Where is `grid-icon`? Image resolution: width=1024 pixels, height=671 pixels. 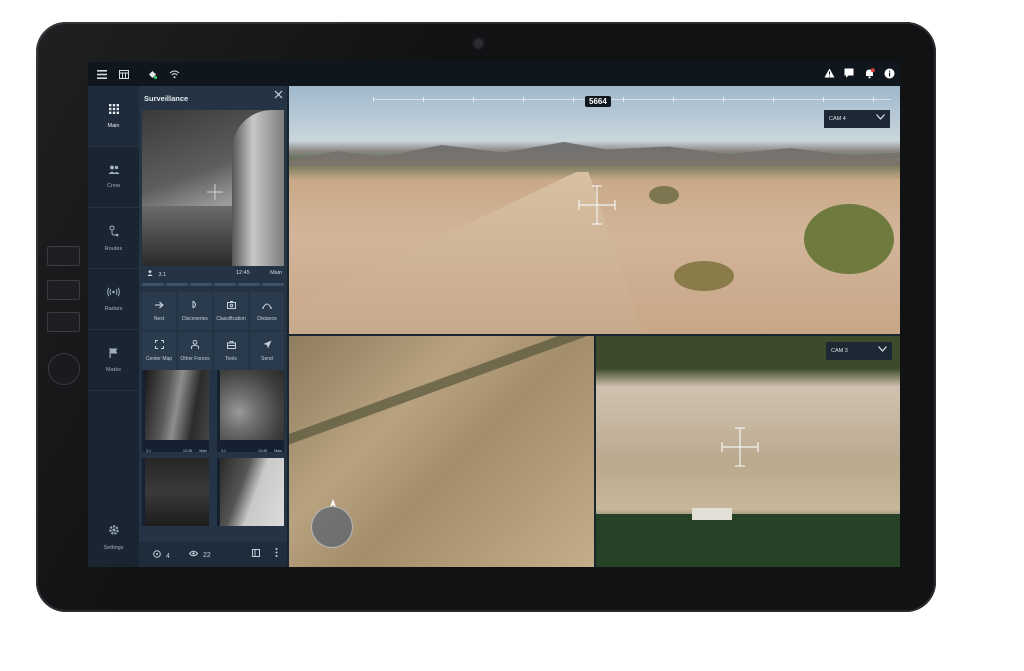 grid-icon is located at coordinates (113, 110).